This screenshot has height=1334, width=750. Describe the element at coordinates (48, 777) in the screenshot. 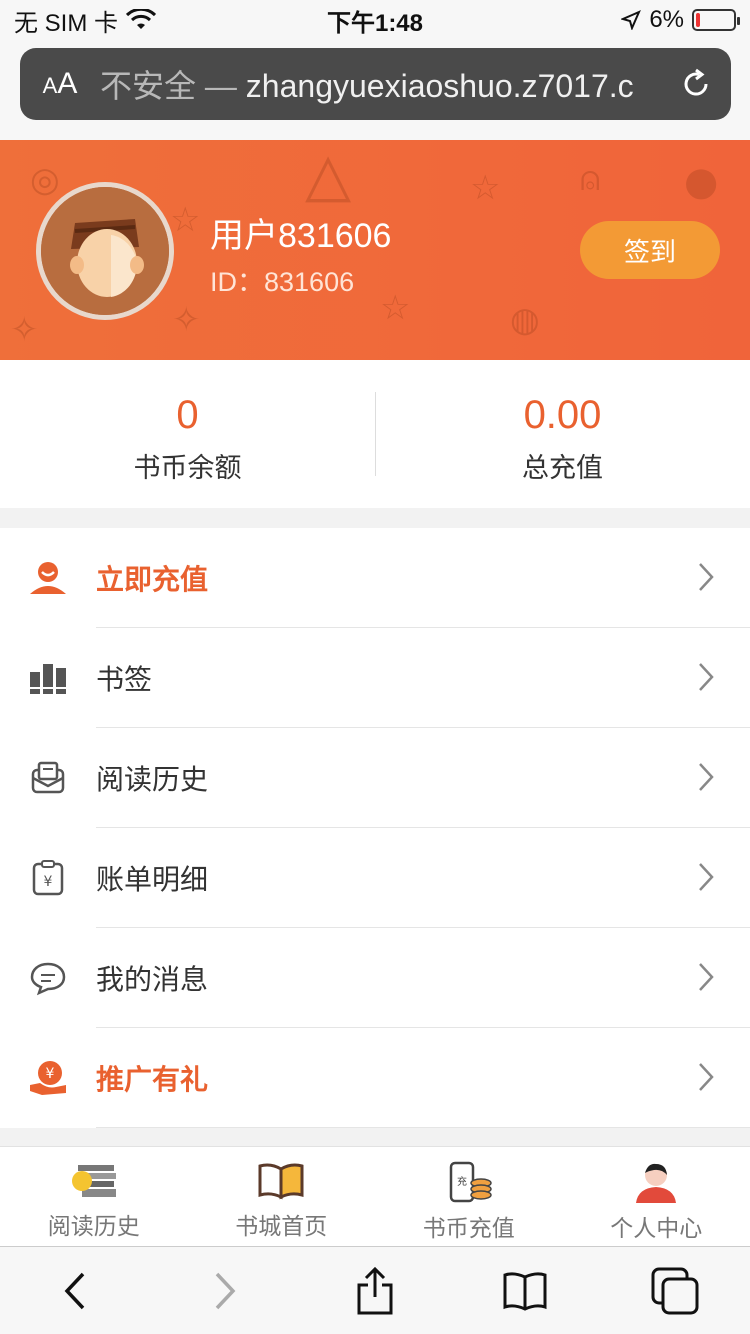

I see `envelope-icon` at that location.